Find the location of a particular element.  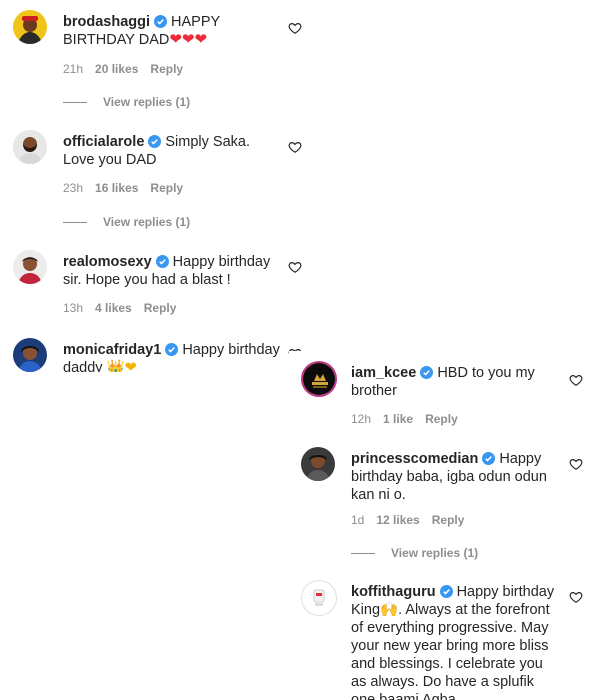

username-link: princesscomedian is located at coordinates (414, 459).